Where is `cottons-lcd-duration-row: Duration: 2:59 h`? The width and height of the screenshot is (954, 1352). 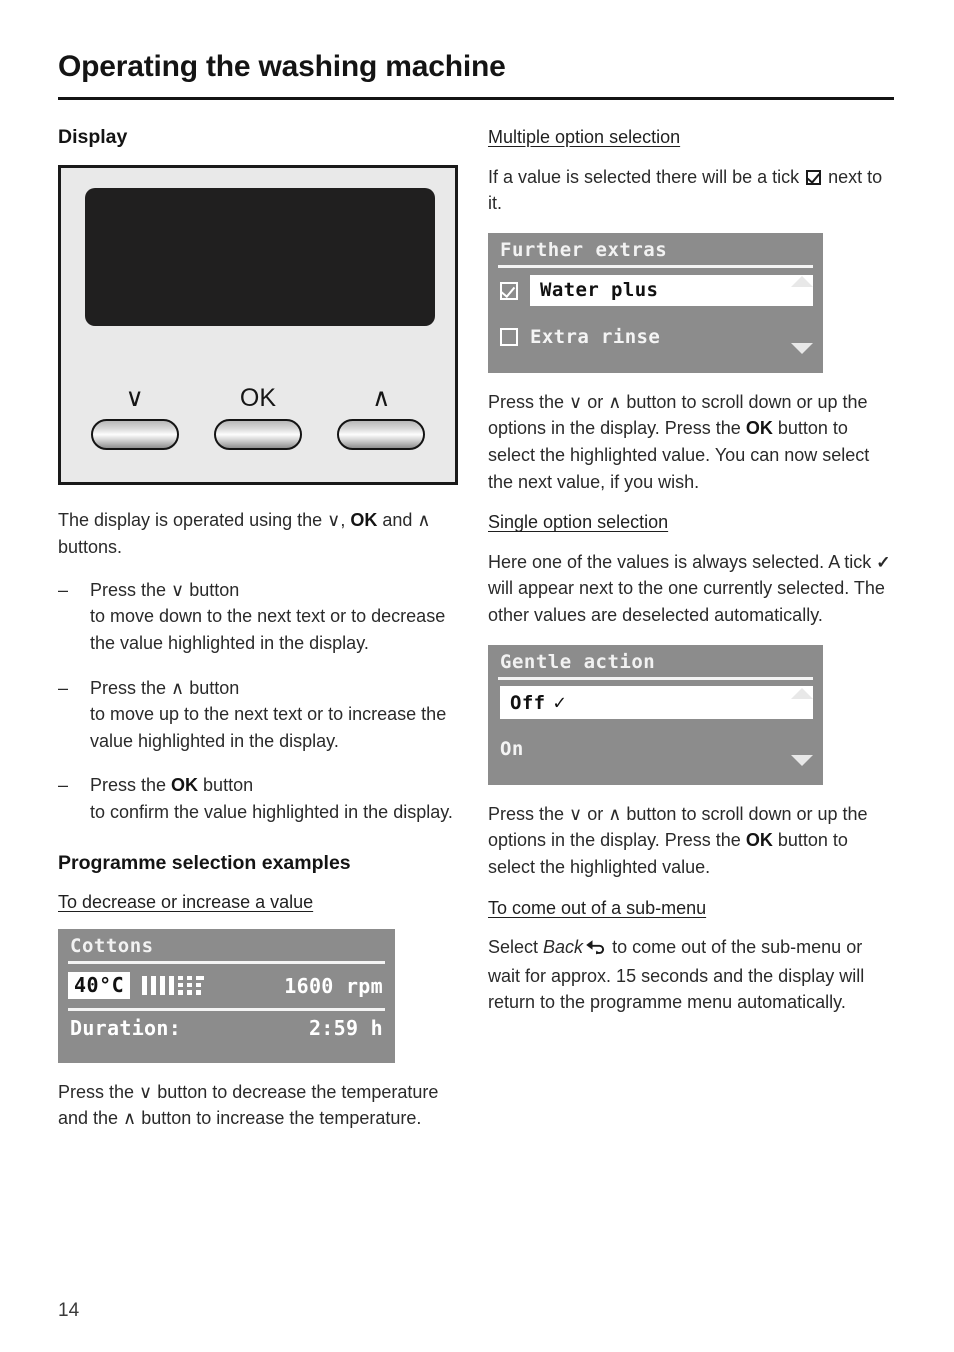
cottons-lcd-duration-row: Duration: 2:59 h is located at coordinates (226, 1025).